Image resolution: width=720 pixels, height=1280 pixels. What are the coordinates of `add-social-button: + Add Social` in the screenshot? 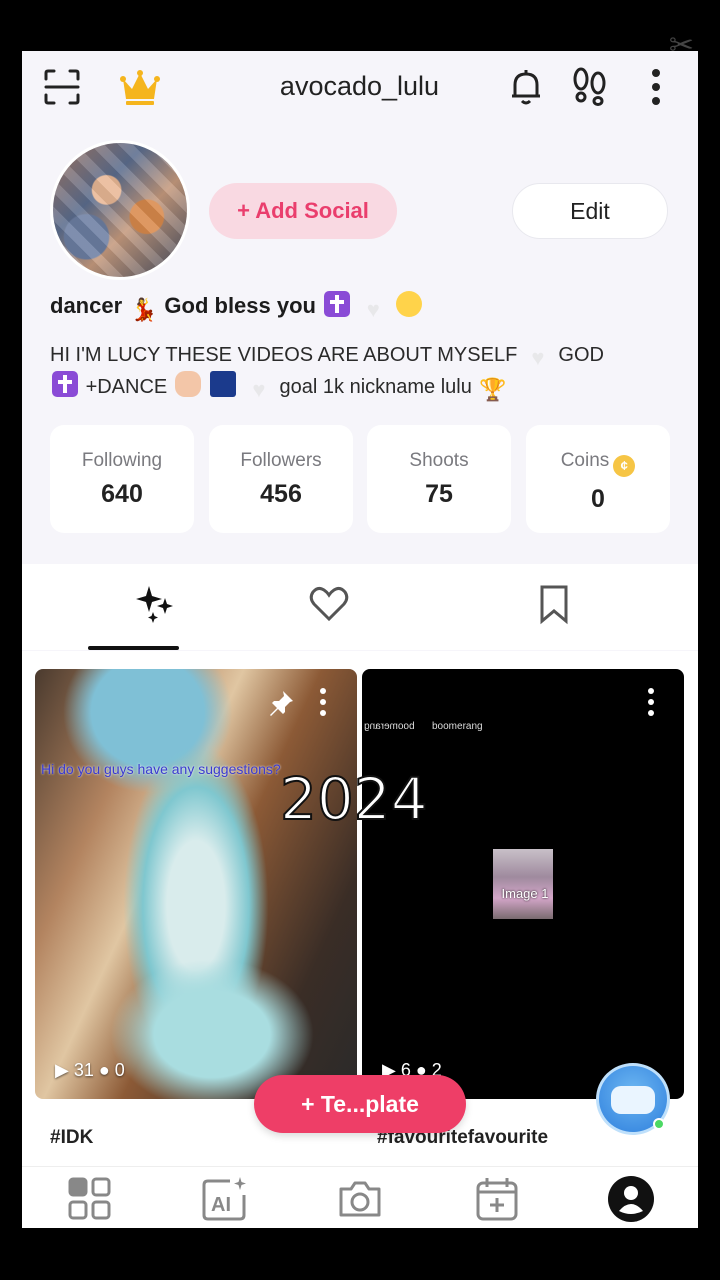 It's located at (303, 211).